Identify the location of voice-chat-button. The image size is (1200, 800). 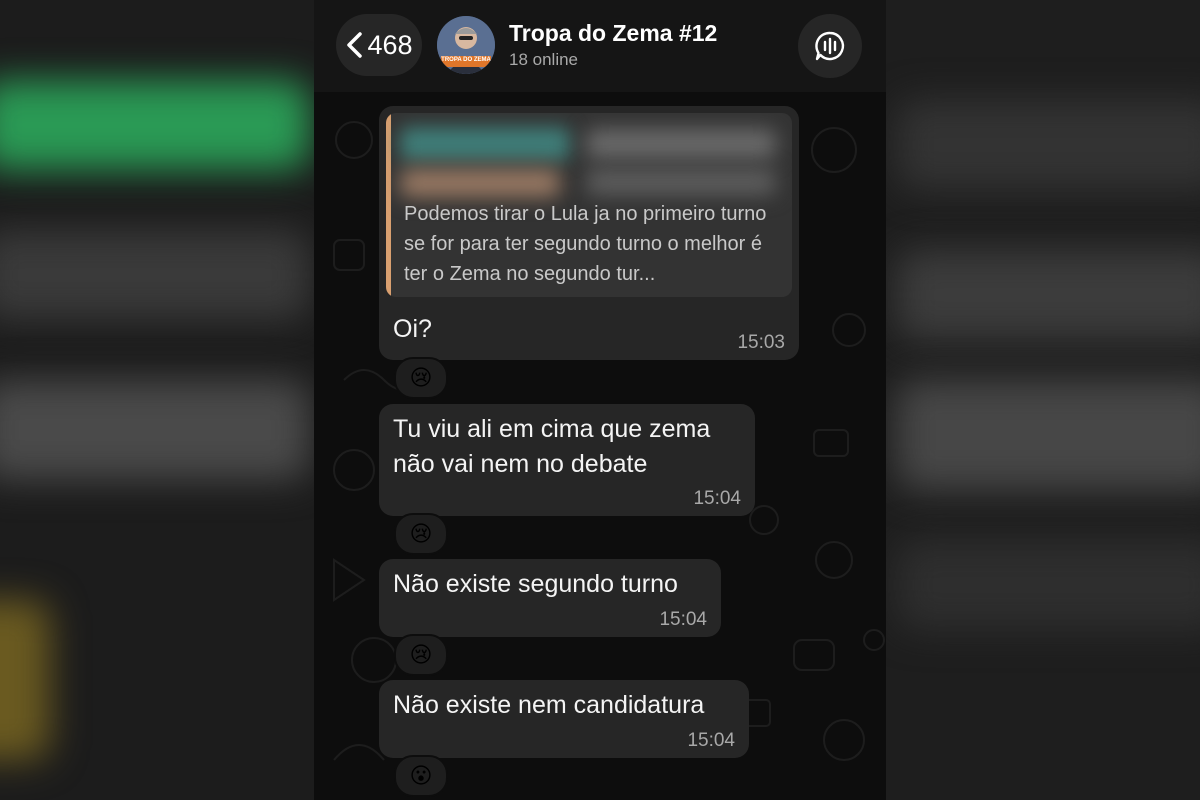
(830, 46).